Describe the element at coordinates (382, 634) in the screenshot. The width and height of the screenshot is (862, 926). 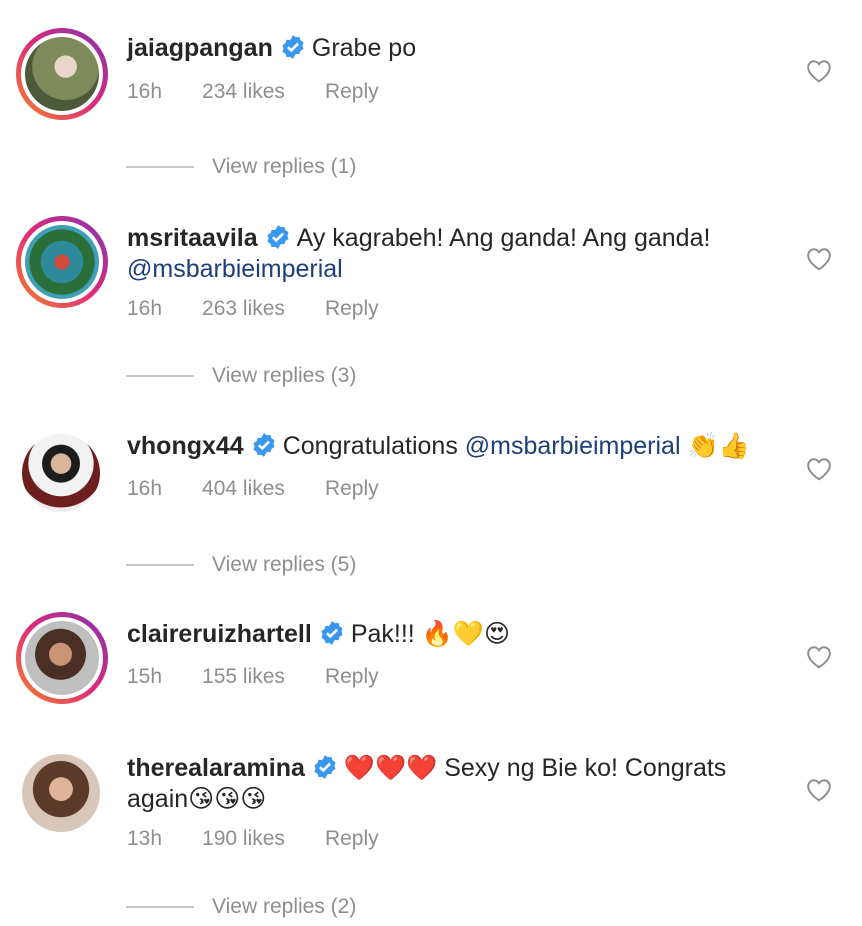
I see `comment-text: Pak!!!` at that location.